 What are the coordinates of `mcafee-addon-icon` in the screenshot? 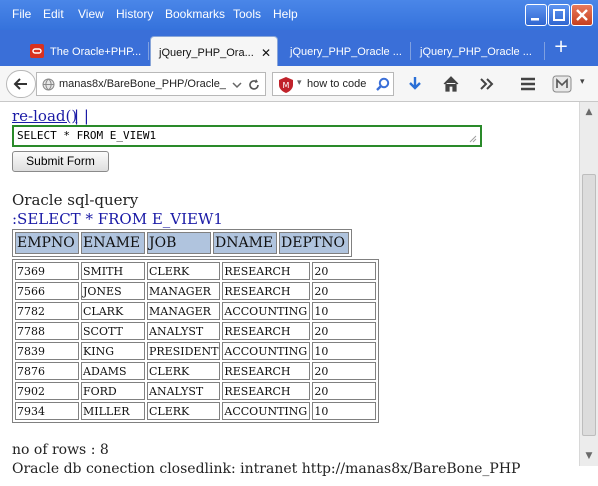 It's located at (562, 84).